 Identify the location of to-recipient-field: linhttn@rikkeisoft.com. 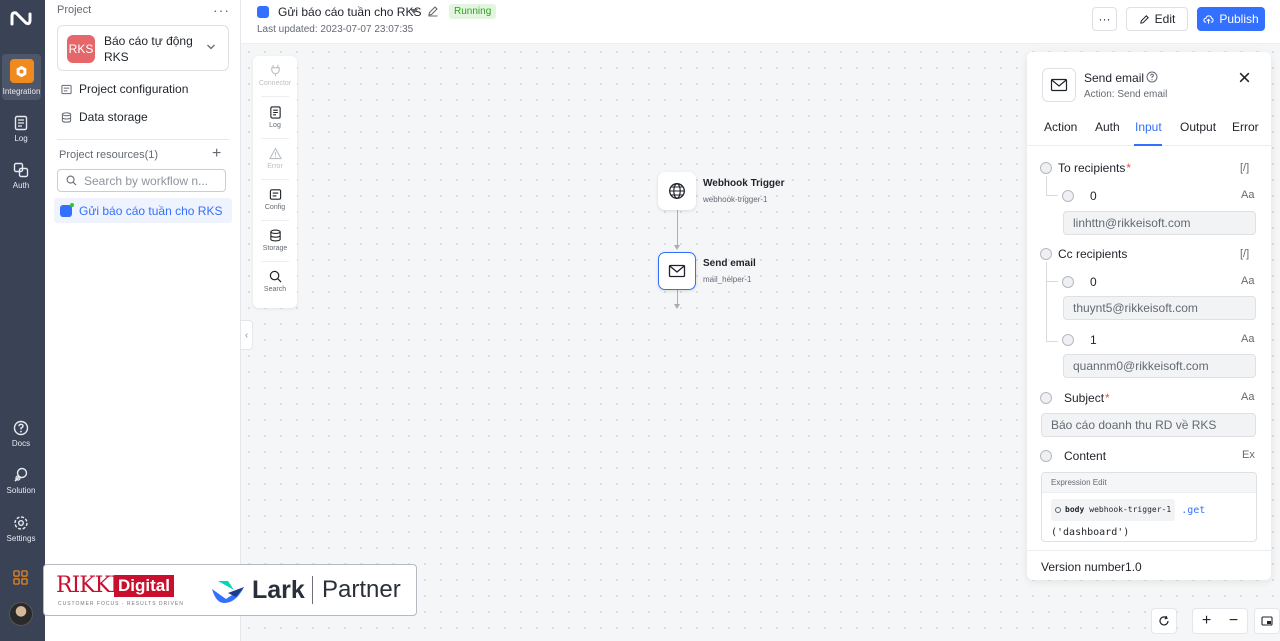
(1159, 223).